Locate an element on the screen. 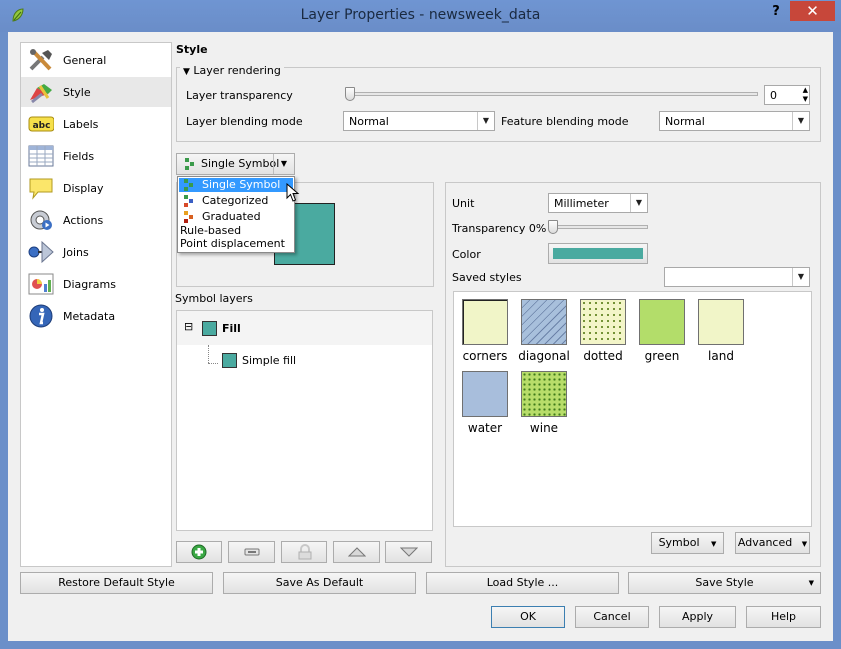  sidebar-item-joins: Joins is located at coordinates (96, 252).